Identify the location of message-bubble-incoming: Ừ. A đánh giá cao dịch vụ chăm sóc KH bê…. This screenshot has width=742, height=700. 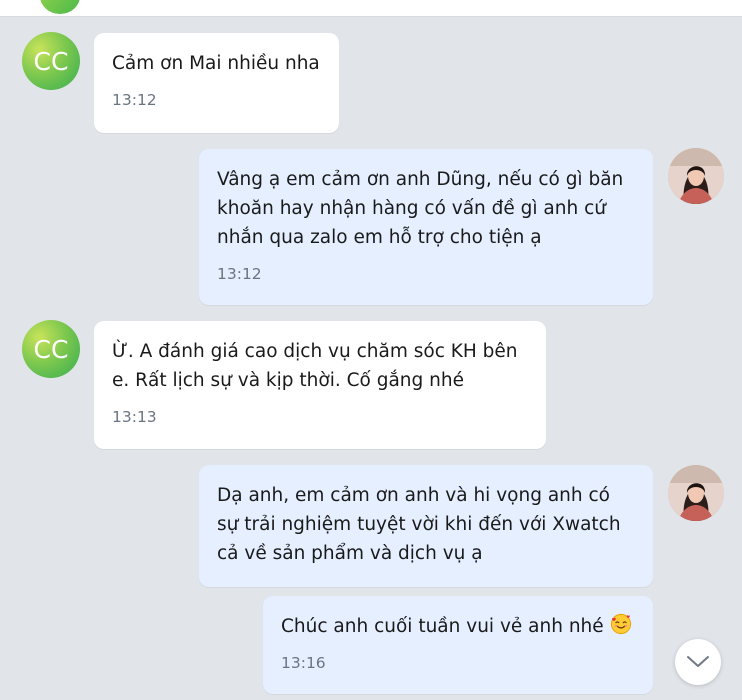
(320, 385).